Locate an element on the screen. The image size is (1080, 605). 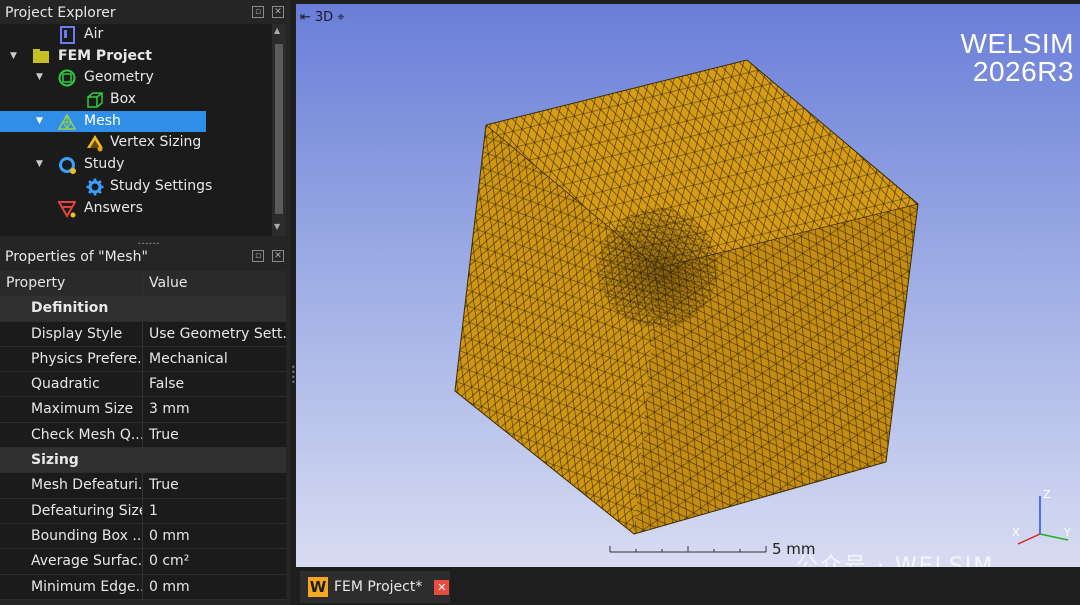
tree-item-label: Study Settings is located at coordinates (161, 185).